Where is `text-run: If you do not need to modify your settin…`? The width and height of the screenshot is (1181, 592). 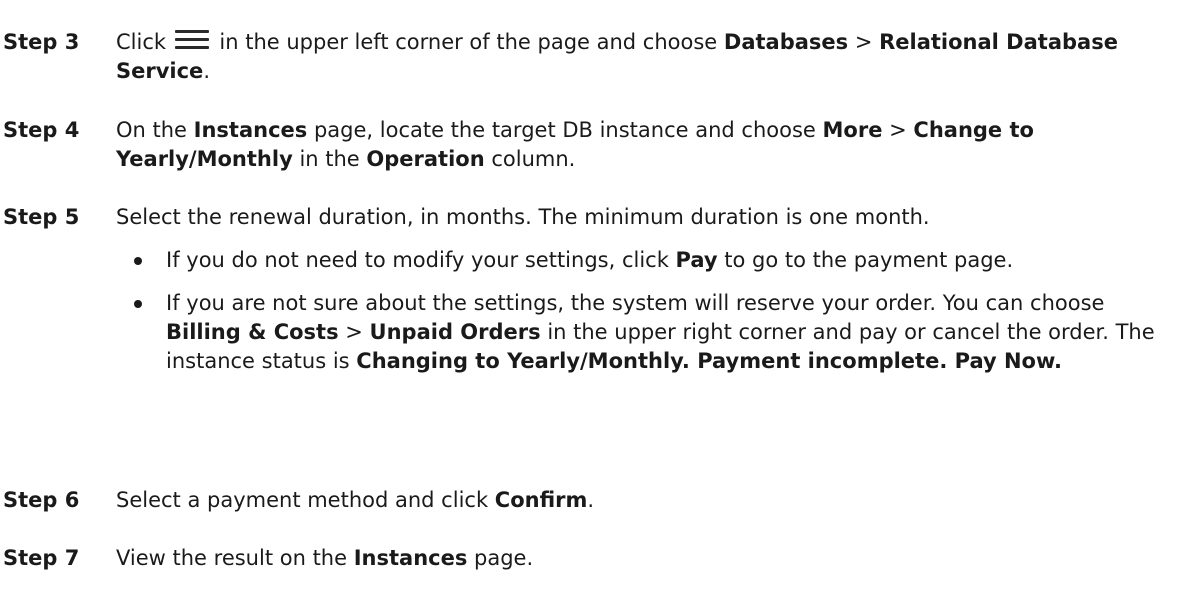 text-run: If you do not need to modify your settin… is located at coordinates (421, 260).